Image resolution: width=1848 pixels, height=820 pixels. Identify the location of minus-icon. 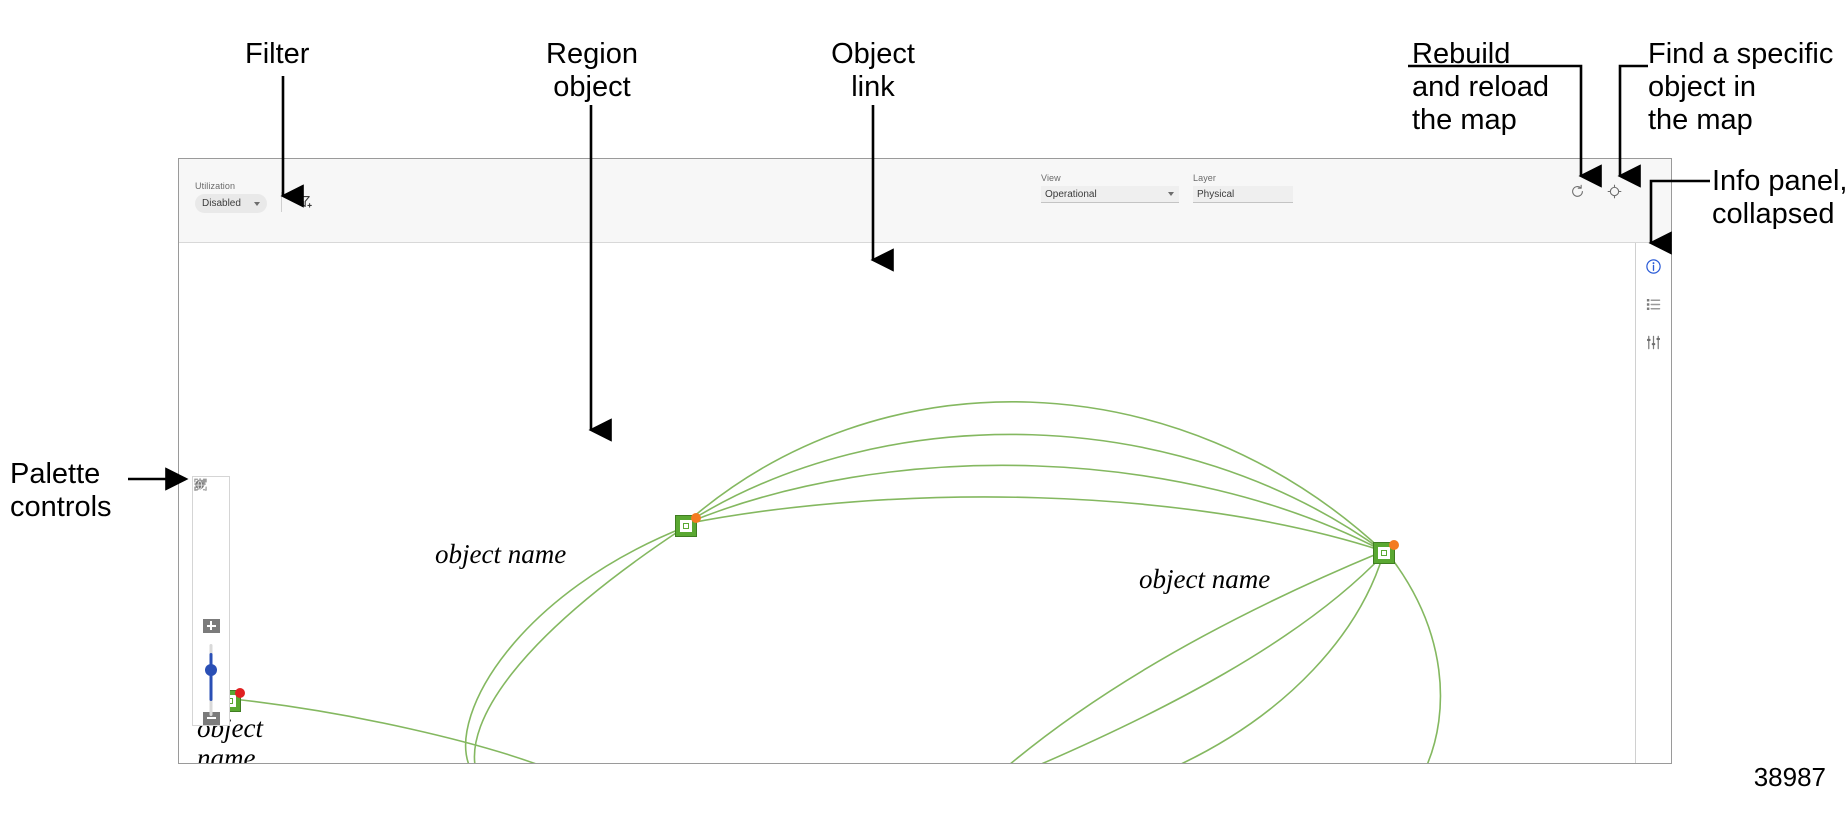
(211, 718).